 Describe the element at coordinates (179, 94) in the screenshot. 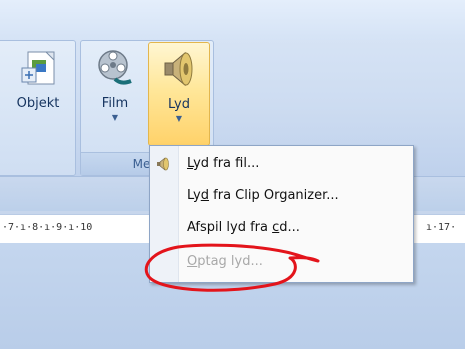

I see `lyd-button: Lyd ▼` at that location.